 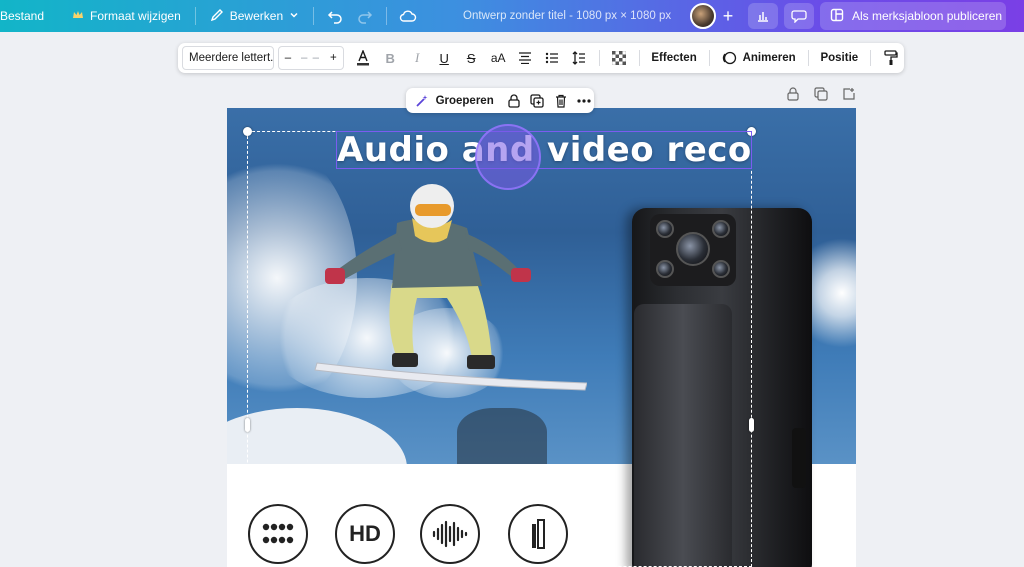 What do you see at coordinates (78, 16) in the screenshot?
I see `crown-icon` at bounding box center [78, 16].